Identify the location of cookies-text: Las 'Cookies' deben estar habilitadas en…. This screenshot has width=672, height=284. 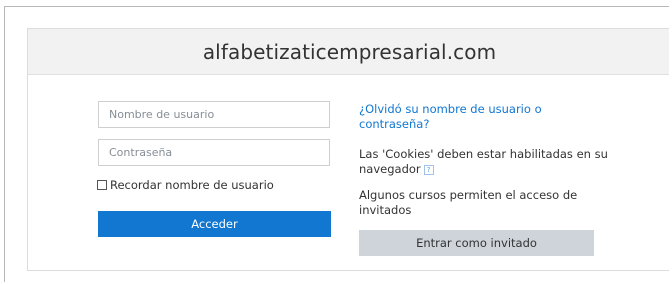
(483, 161).